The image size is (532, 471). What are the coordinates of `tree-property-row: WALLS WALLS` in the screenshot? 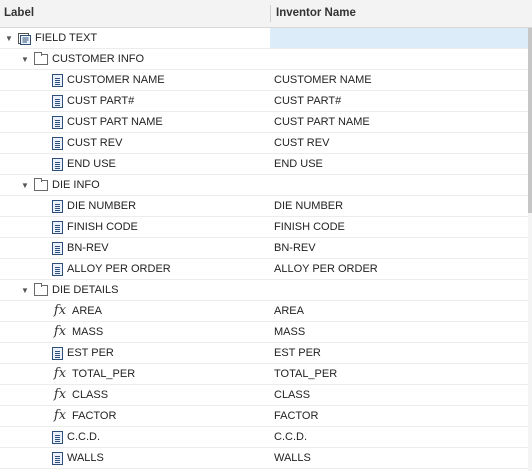 It's located at (264, 458).